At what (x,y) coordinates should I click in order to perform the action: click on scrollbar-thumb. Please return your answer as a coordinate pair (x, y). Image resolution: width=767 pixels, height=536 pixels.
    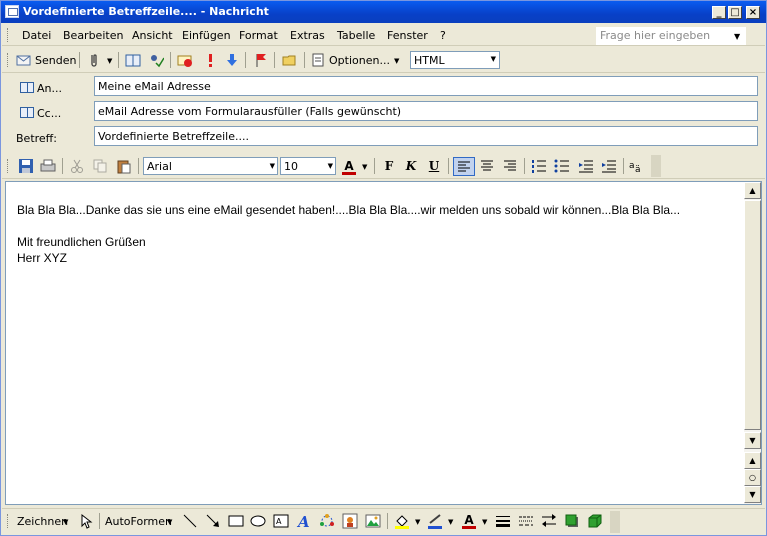
    Looking at the image, I should click on (752, 315).